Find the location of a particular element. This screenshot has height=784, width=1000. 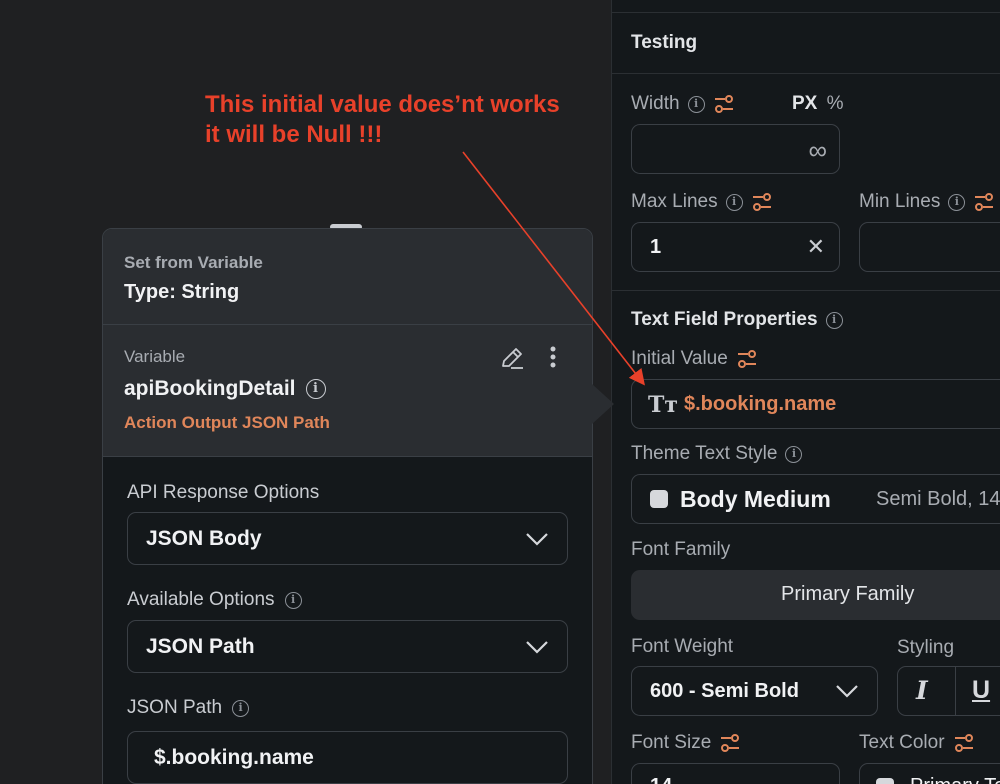

api-response-value: JSON Body is located at coordinates (204, 538).